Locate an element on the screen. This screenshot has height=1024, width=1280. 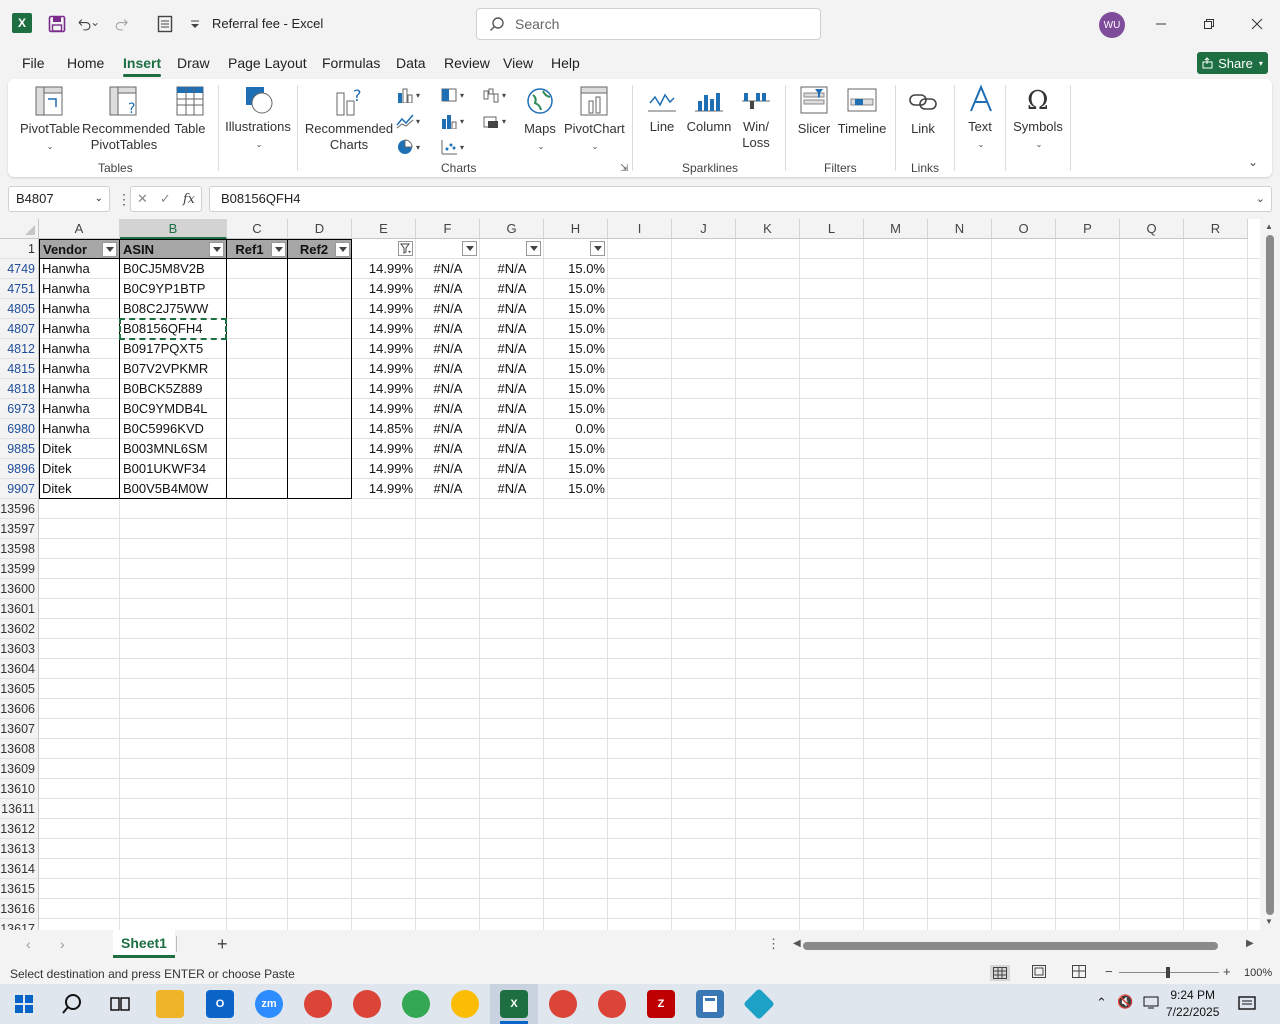
filter-dropdown-ref2 is located at coordinates (342, 249).